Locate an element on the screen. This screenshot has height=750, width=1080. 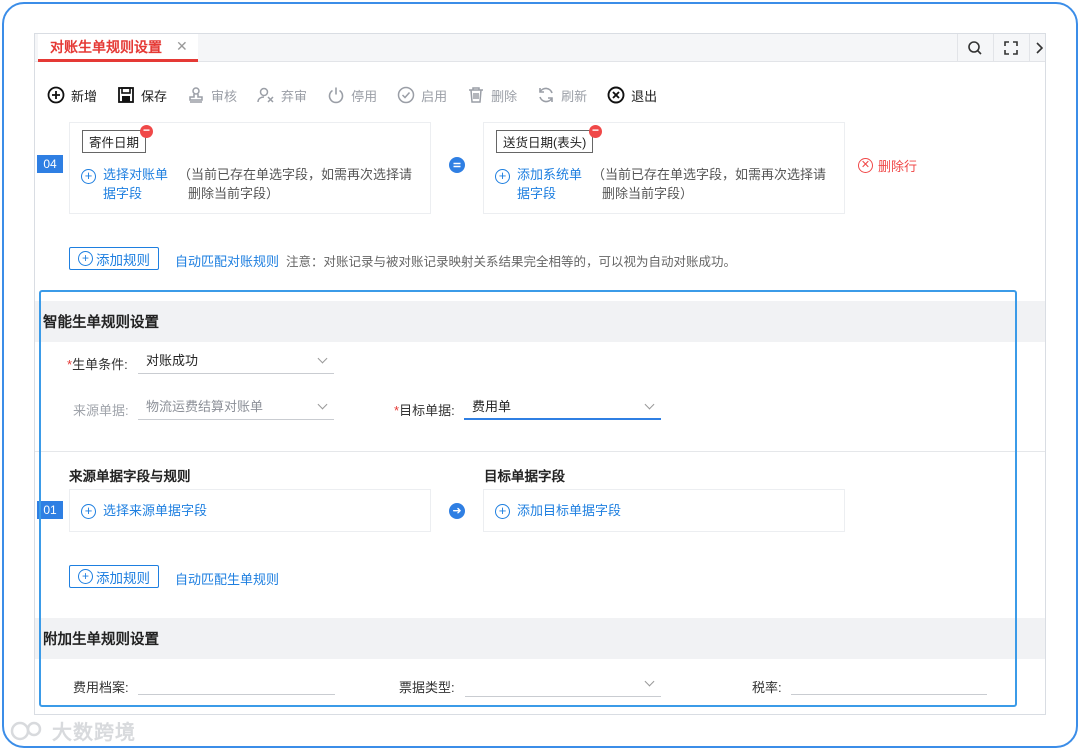
approve-button: 审核 is located at coordinates (212, 95).